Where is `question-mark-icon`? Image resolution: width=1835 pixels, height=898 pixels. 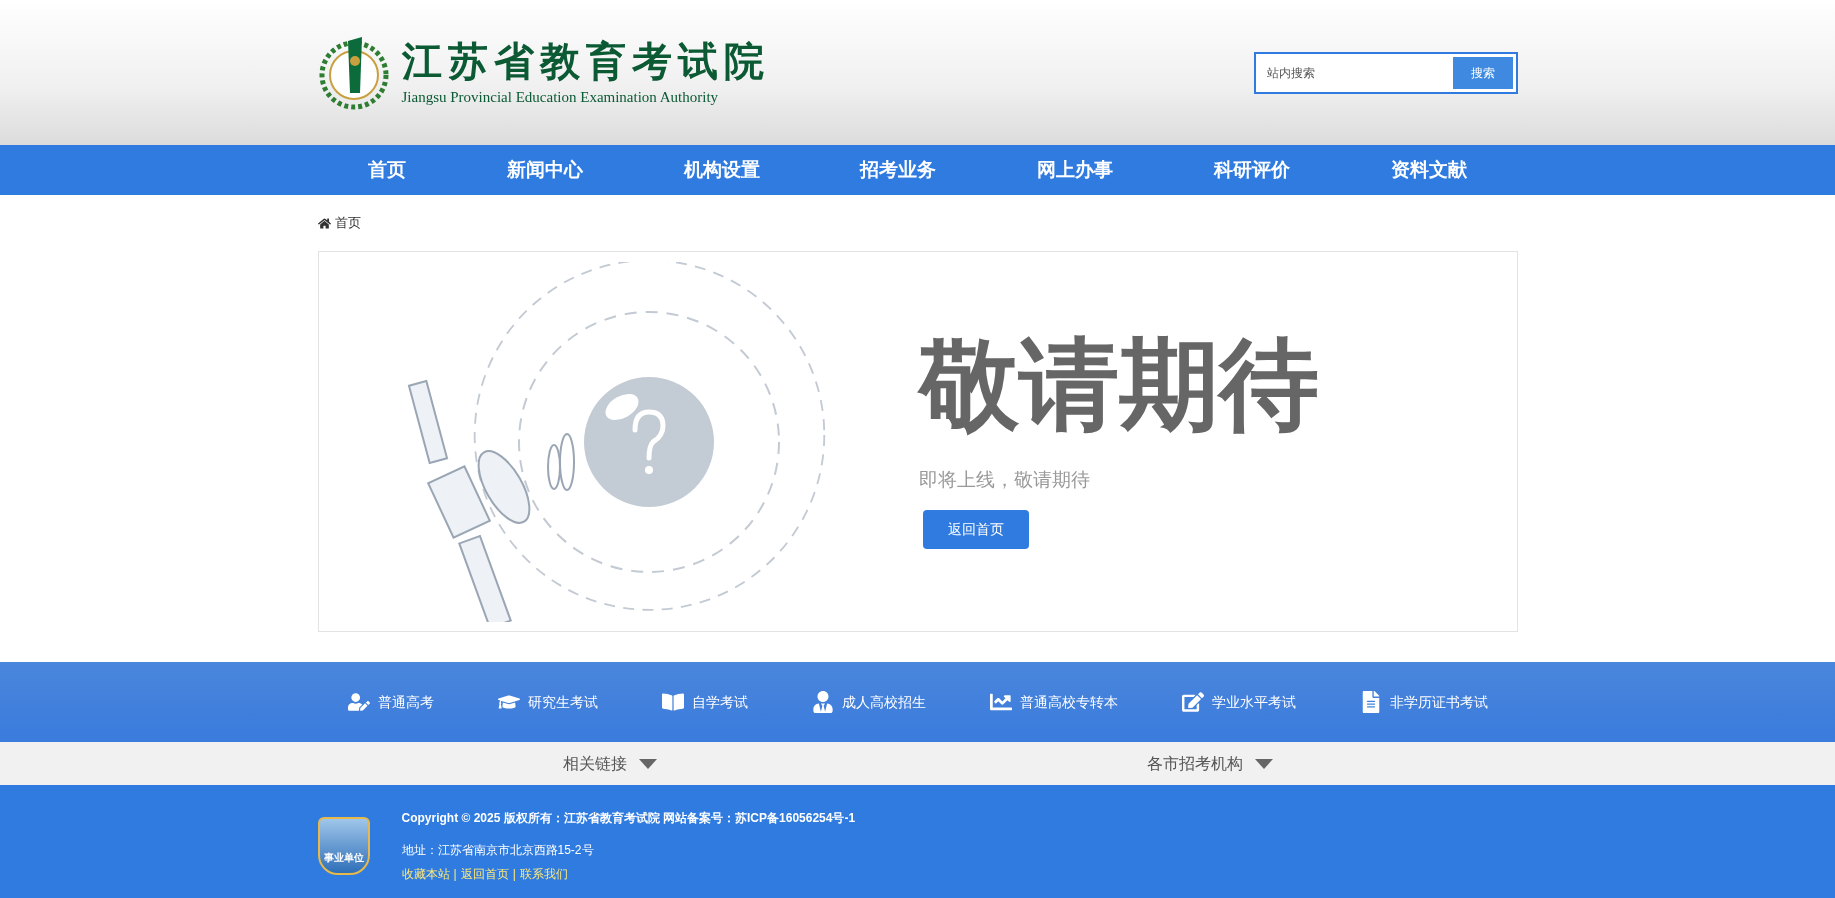
question-mark-icon is located at coordinates (648, 441).